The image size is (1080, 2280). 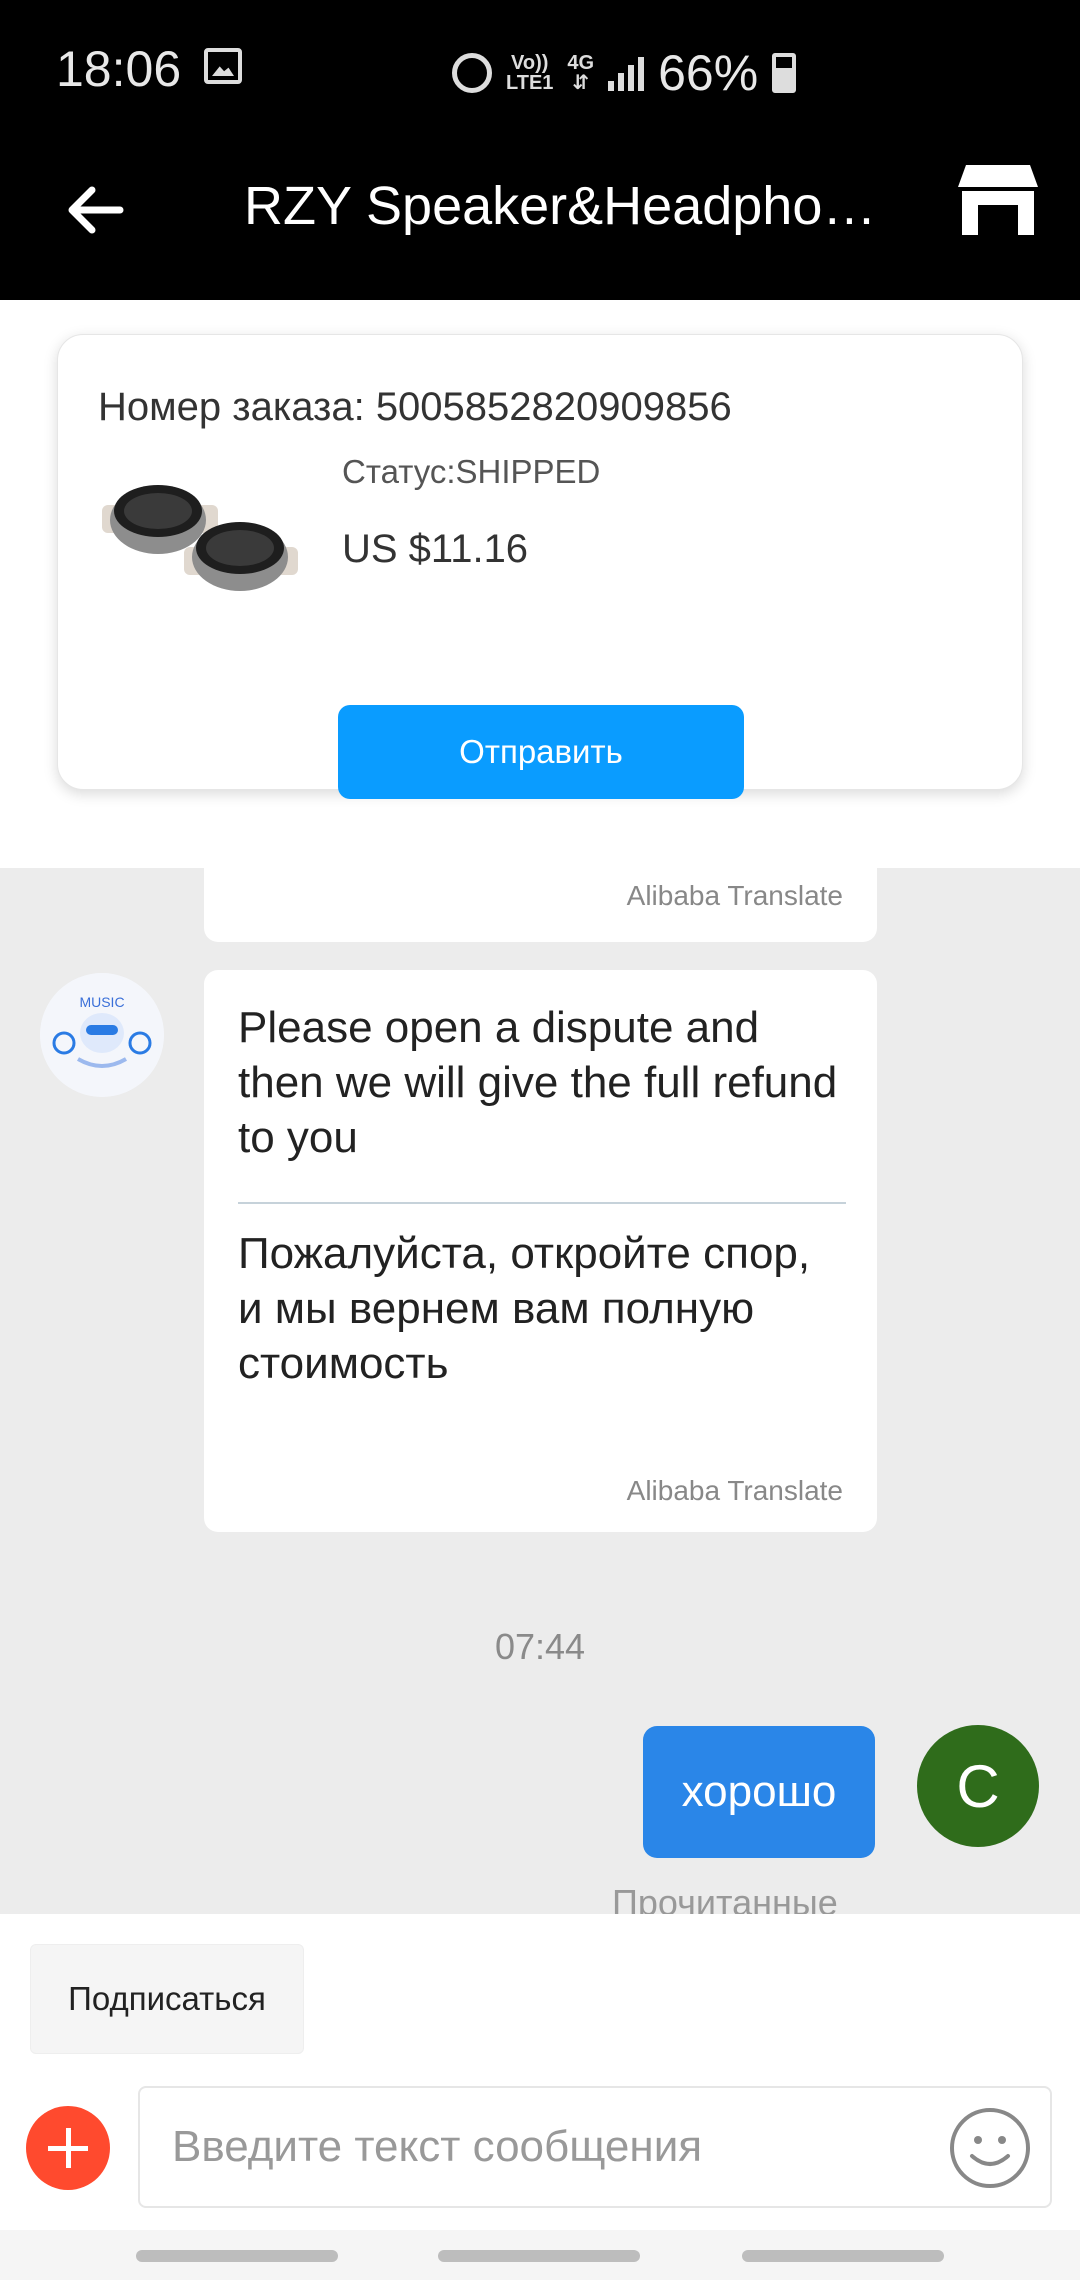 What do you see at coordinates (223, 66) in the screenshot?
I see `gallery-notification-icon` at bounding box center [223, 66].